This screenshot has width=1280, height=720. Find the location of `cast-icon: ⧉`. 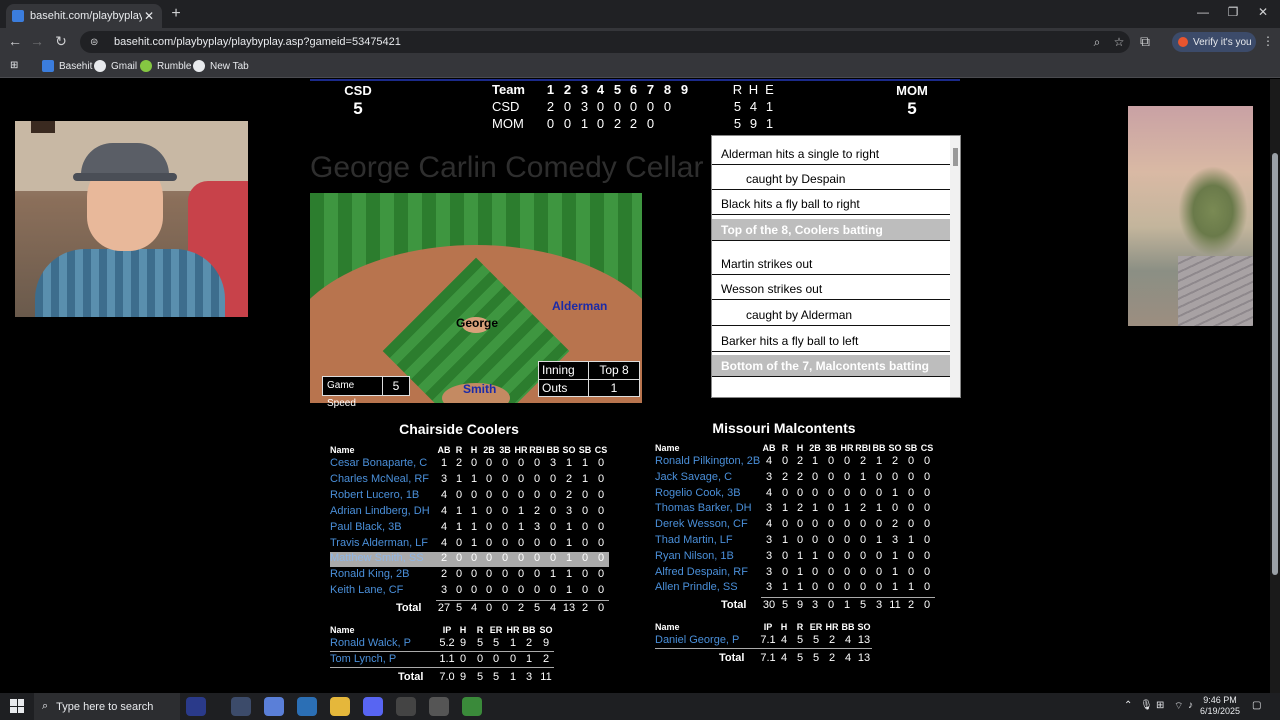

cast-icon: ⧉ is located at coordinates (1145, 41).